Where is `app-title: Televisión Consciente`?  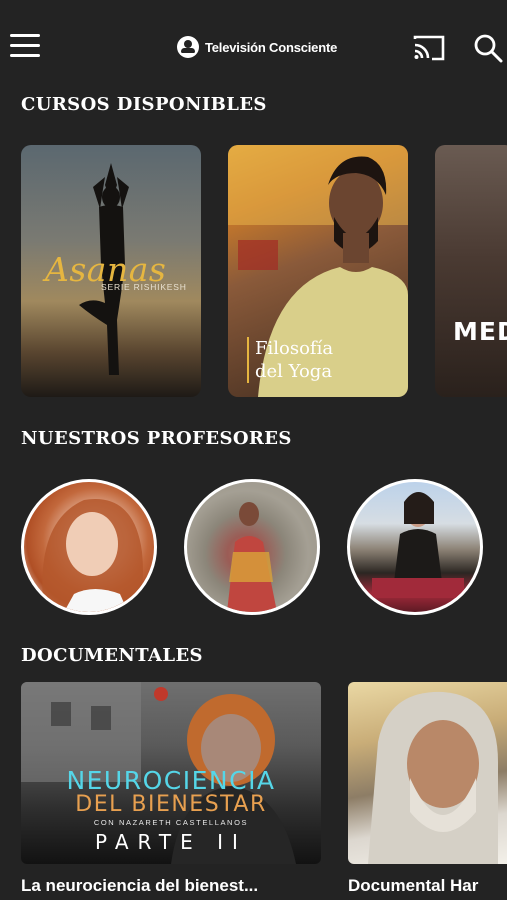 app-title: Televisión Consciente is located at coordinates (271, 47).